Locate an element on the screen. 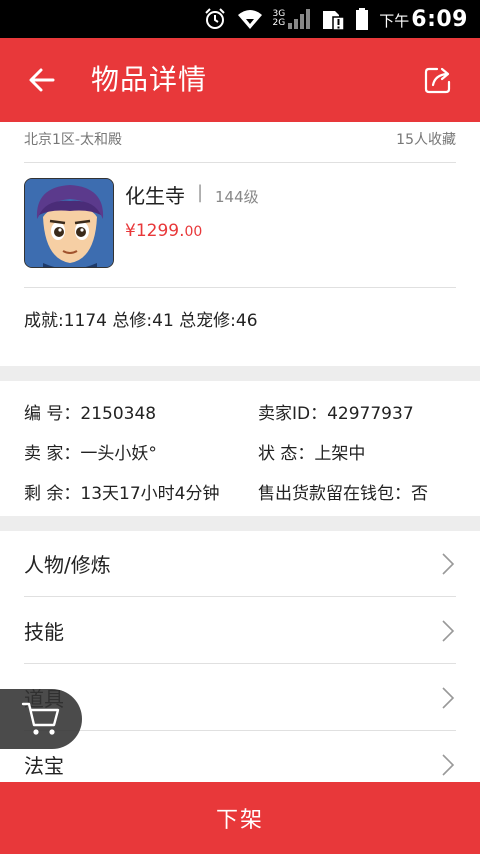 The image size is (480, 854). menu-item-label: 人物/修炼 is located at coordinates (67, 565).